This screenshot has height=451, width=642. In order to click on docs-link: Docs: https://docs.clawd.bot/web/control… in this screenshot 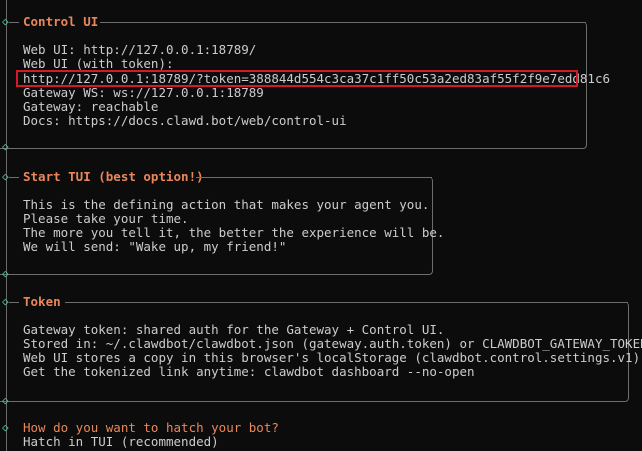, I will do `click(185, 121)`.